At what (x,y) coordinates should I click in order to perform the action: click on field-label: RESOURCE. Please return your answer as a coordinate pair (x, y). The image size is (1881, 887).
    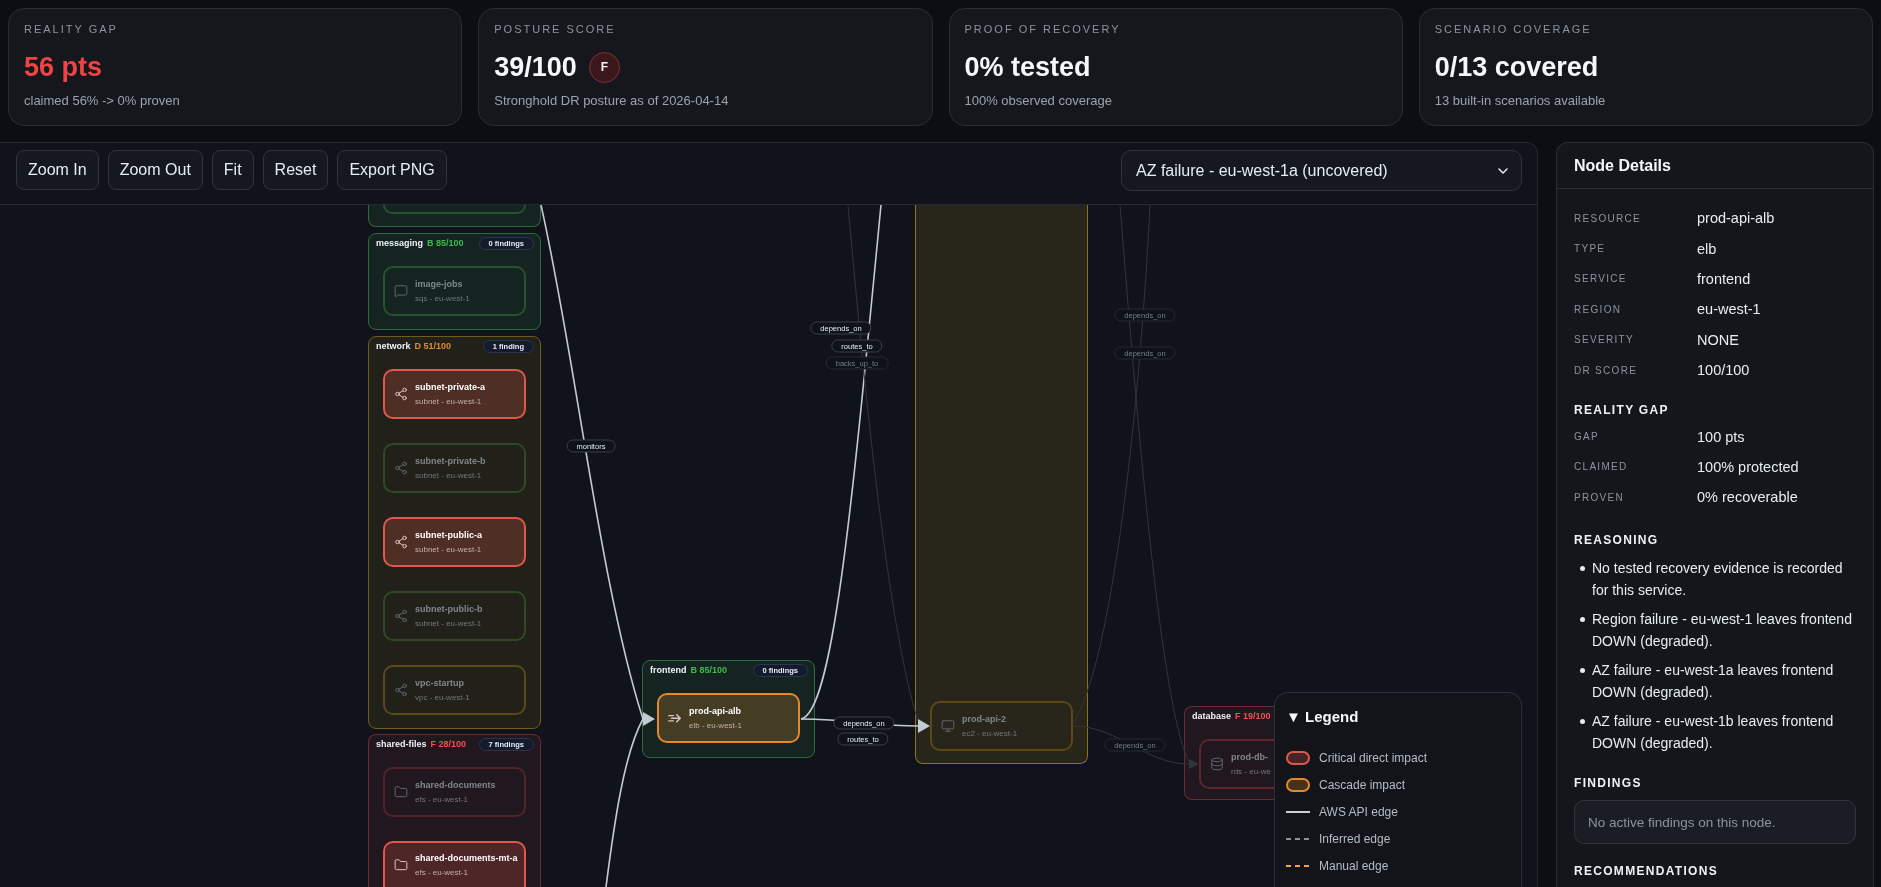
    Looking at the image, I should click on (1608, 218).